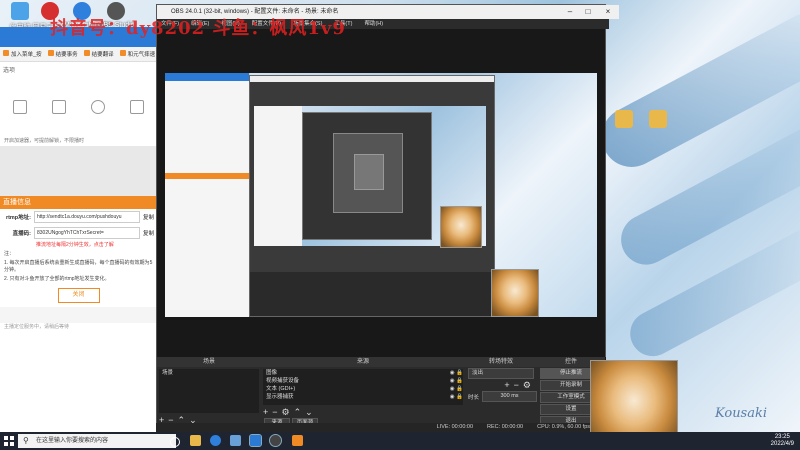 The image size is (800, 450). Describe the element at coordinates (363, 381) in the screenshot. I see `source-item: 视频捕获设备 ◉ 🔒` at that location.